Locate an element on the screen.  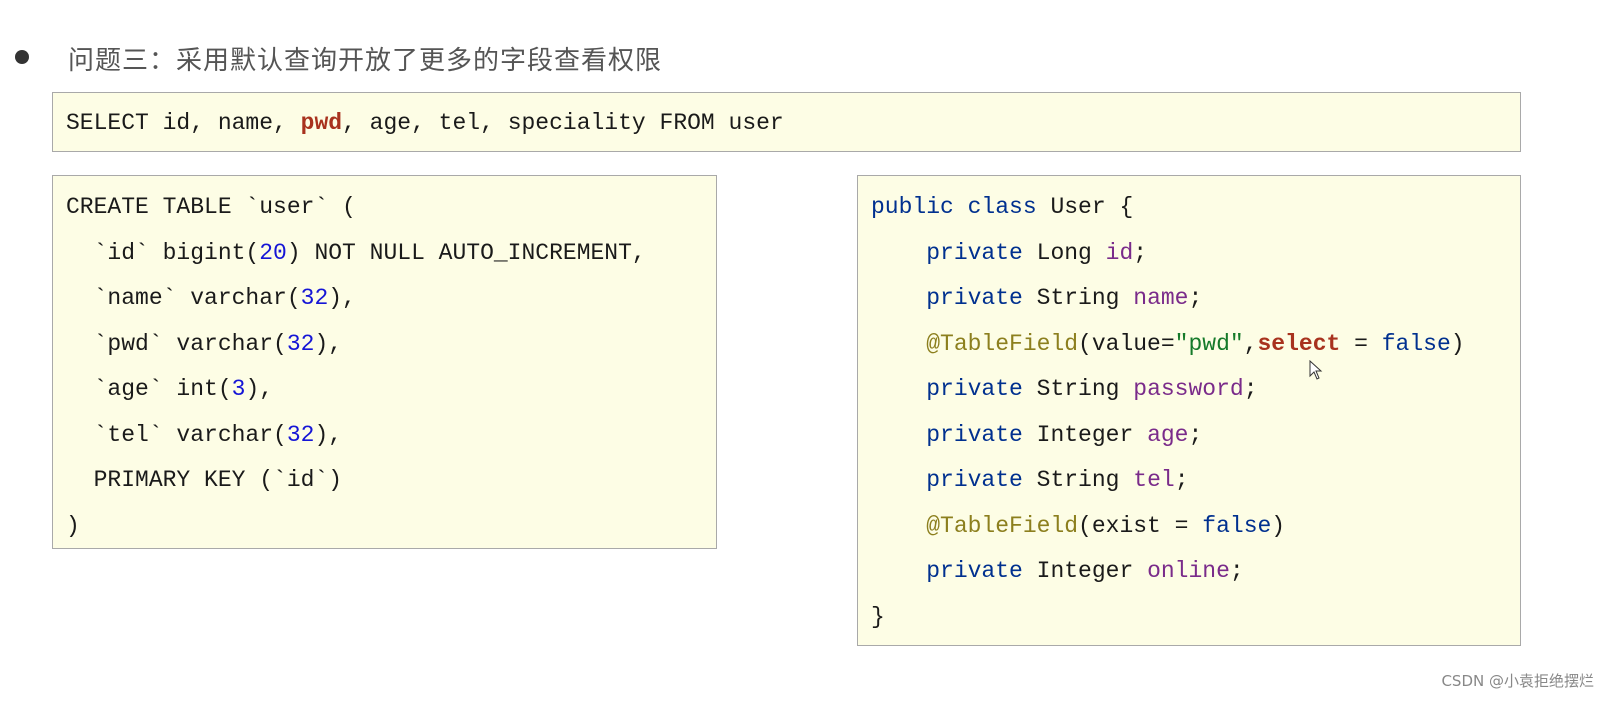
code-line: } is located at coordinates (1195, 618).